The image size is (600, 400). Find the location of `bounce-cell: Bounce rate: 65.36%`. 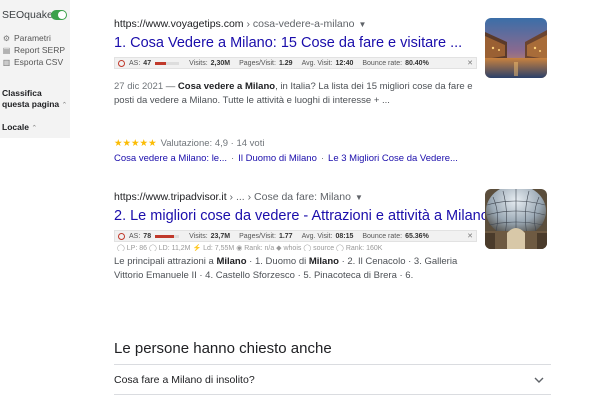

bounce-cell: Bounce rate: 65.36% is located at coordinates (395, 236).